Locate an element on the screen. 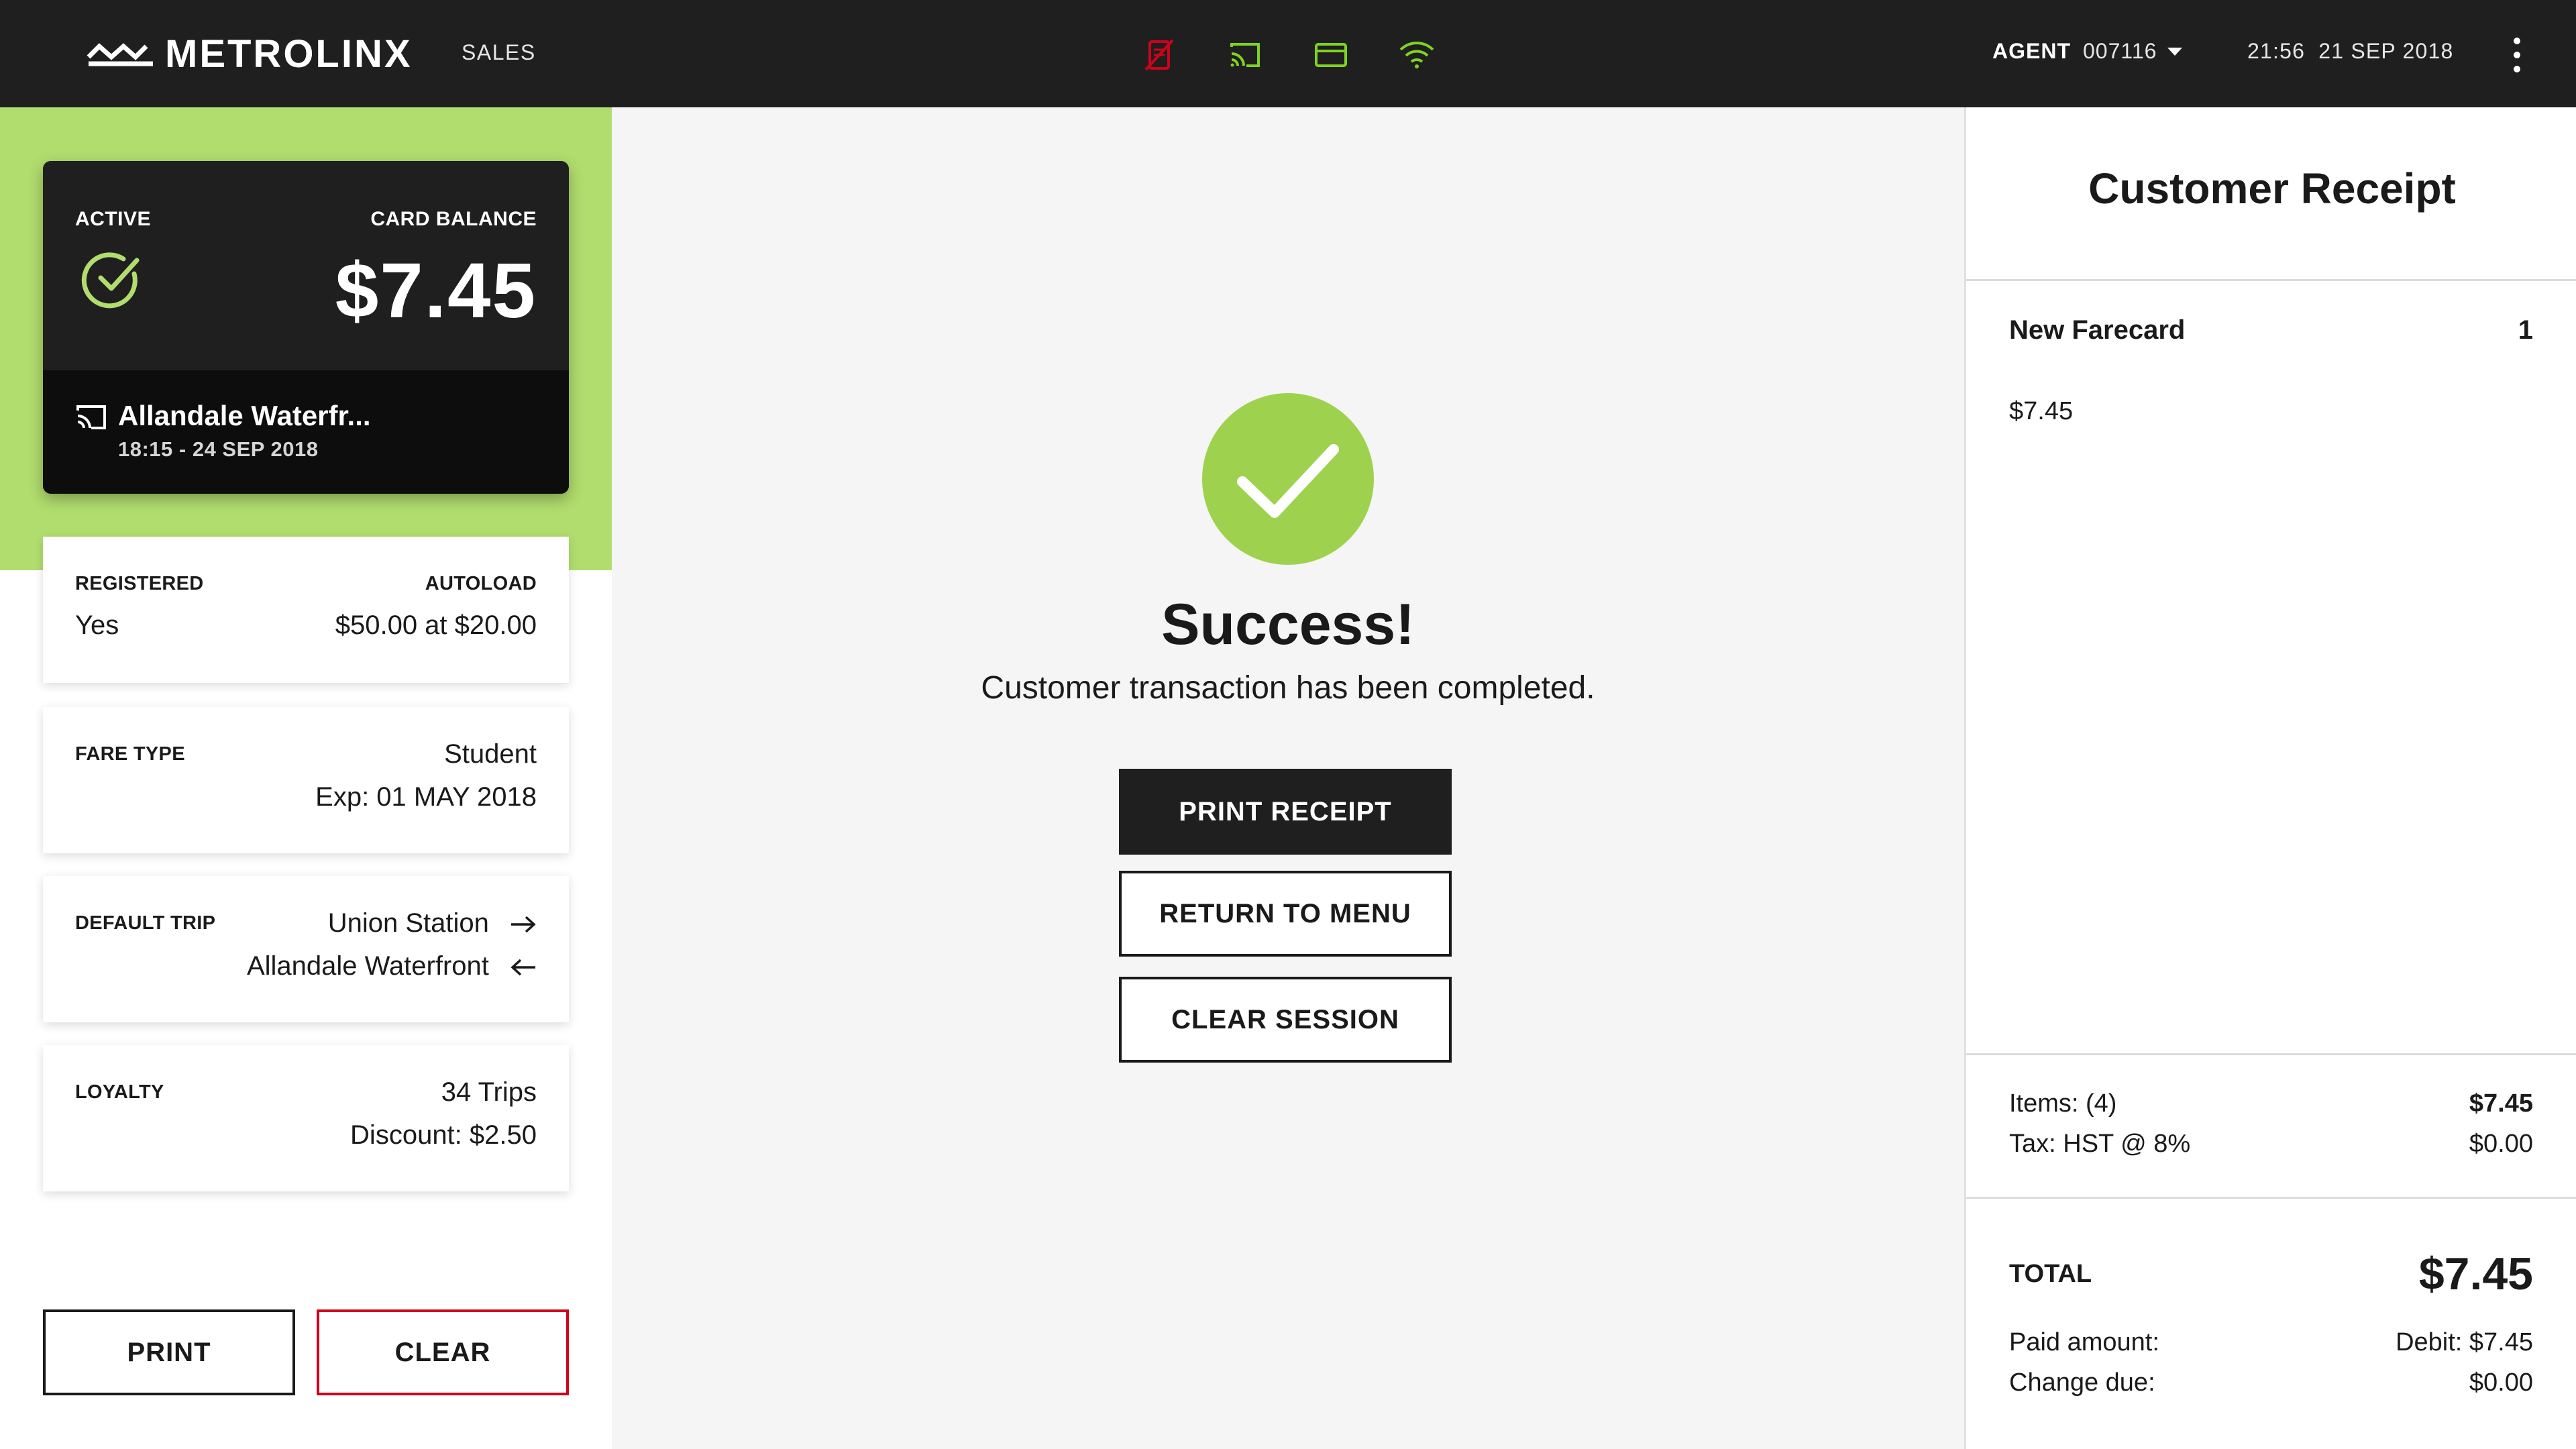 The image size is (2576, 1449). card-balance-label: CARD BALANCE is located at coordinates (453, 219).